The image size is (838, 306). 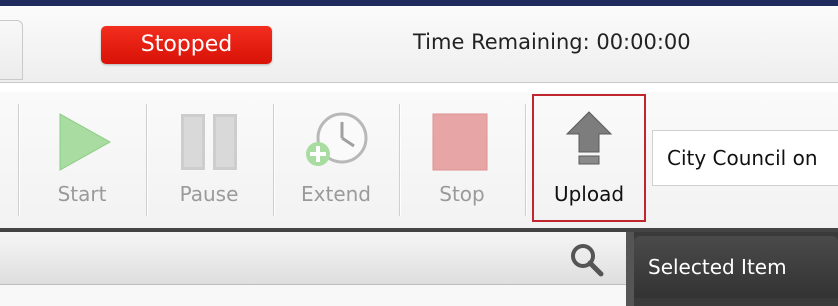 I want to click on stop-label: Stop, so click(x=462, y=194).